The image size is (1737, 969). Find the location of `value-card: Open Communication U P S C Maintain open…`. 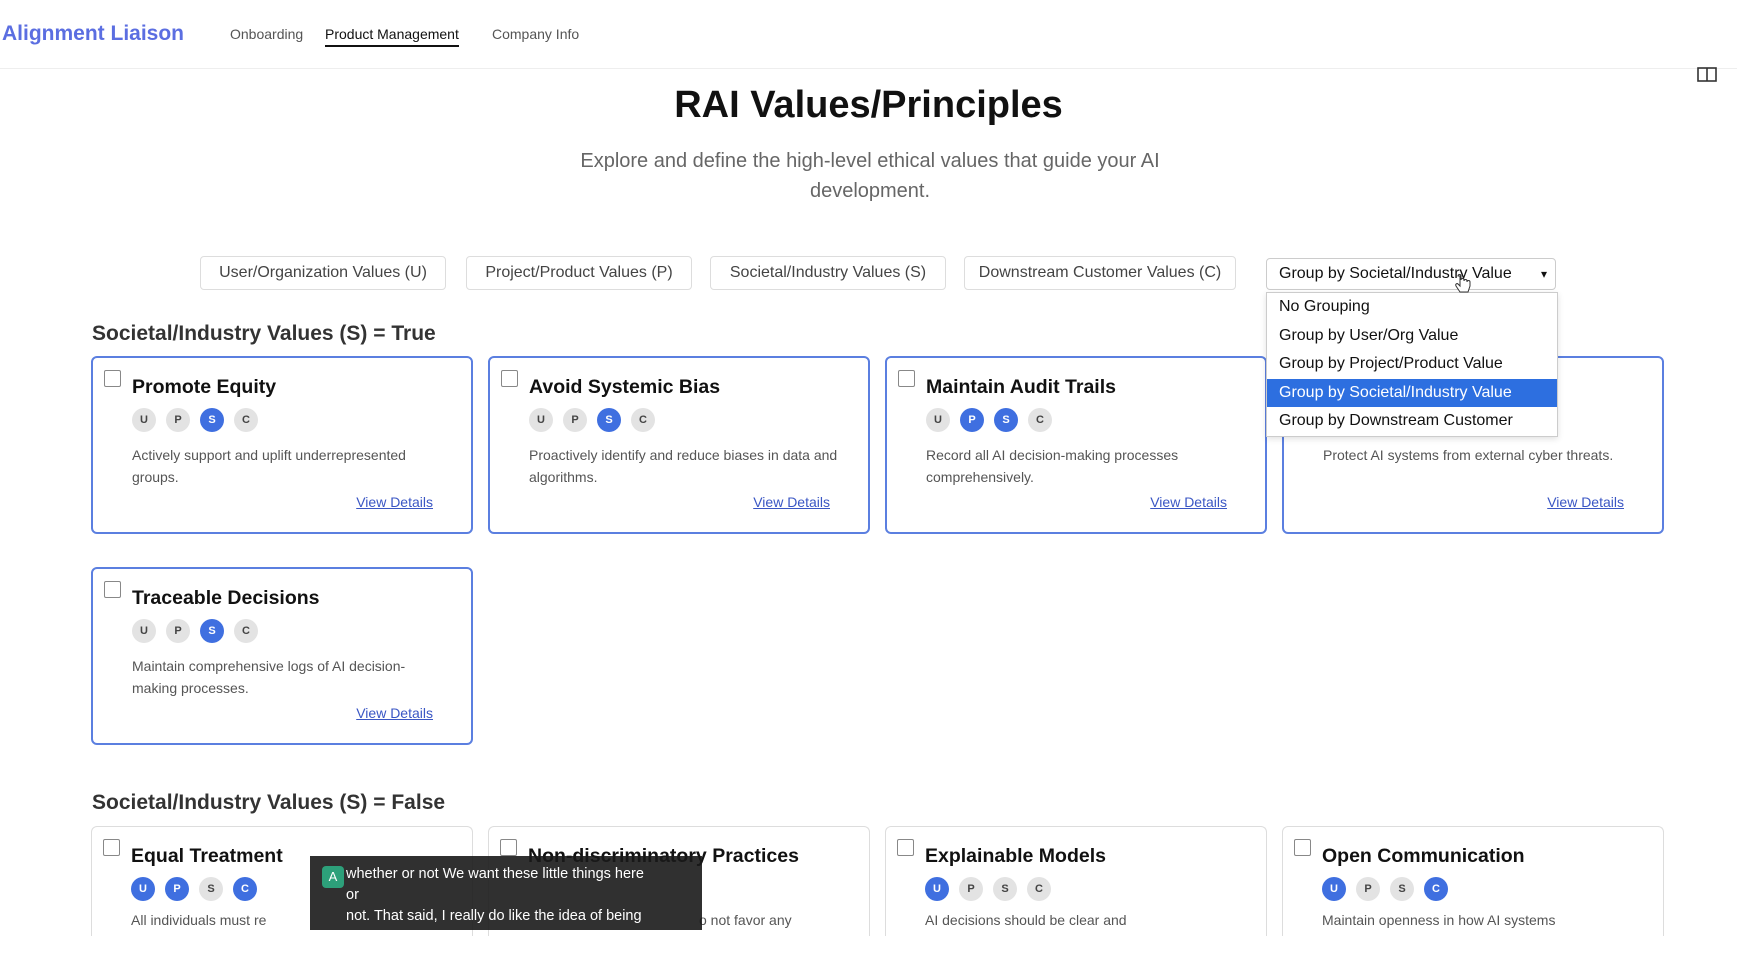

value-card: Open Communication U P S C Maintain open… is located at coordinates (1473, 881).